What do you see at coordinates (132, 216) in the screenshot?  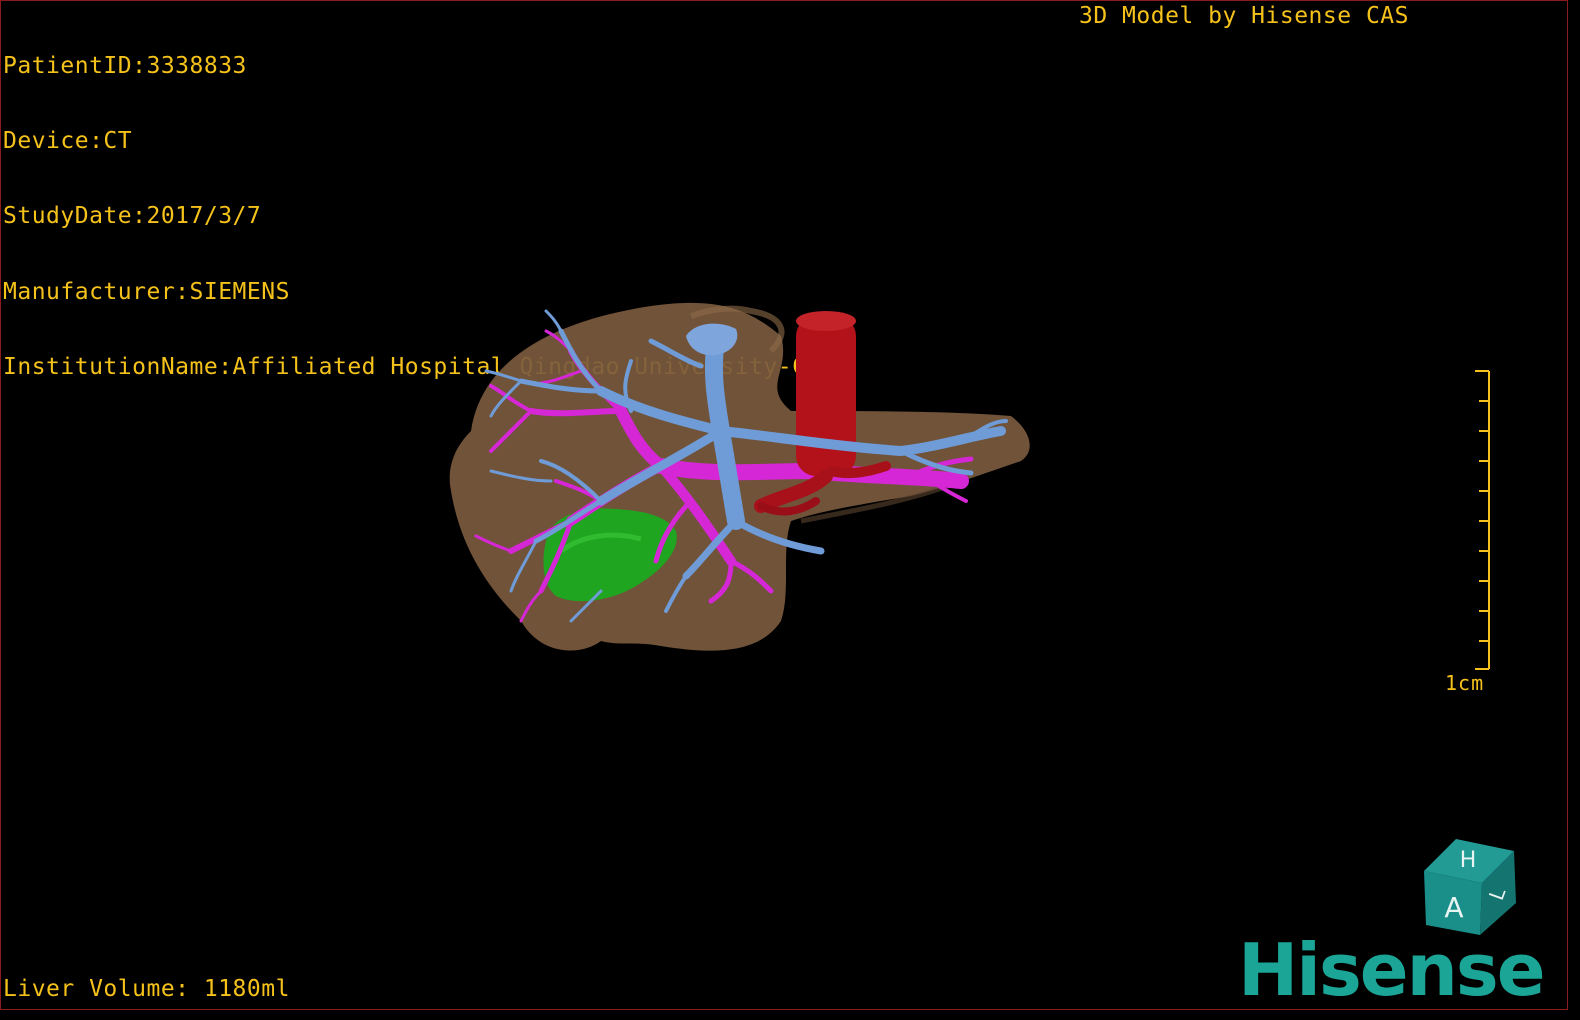 I see `study-date-text: StudyDate:2017/3/7` at bounding box center [132, 216].